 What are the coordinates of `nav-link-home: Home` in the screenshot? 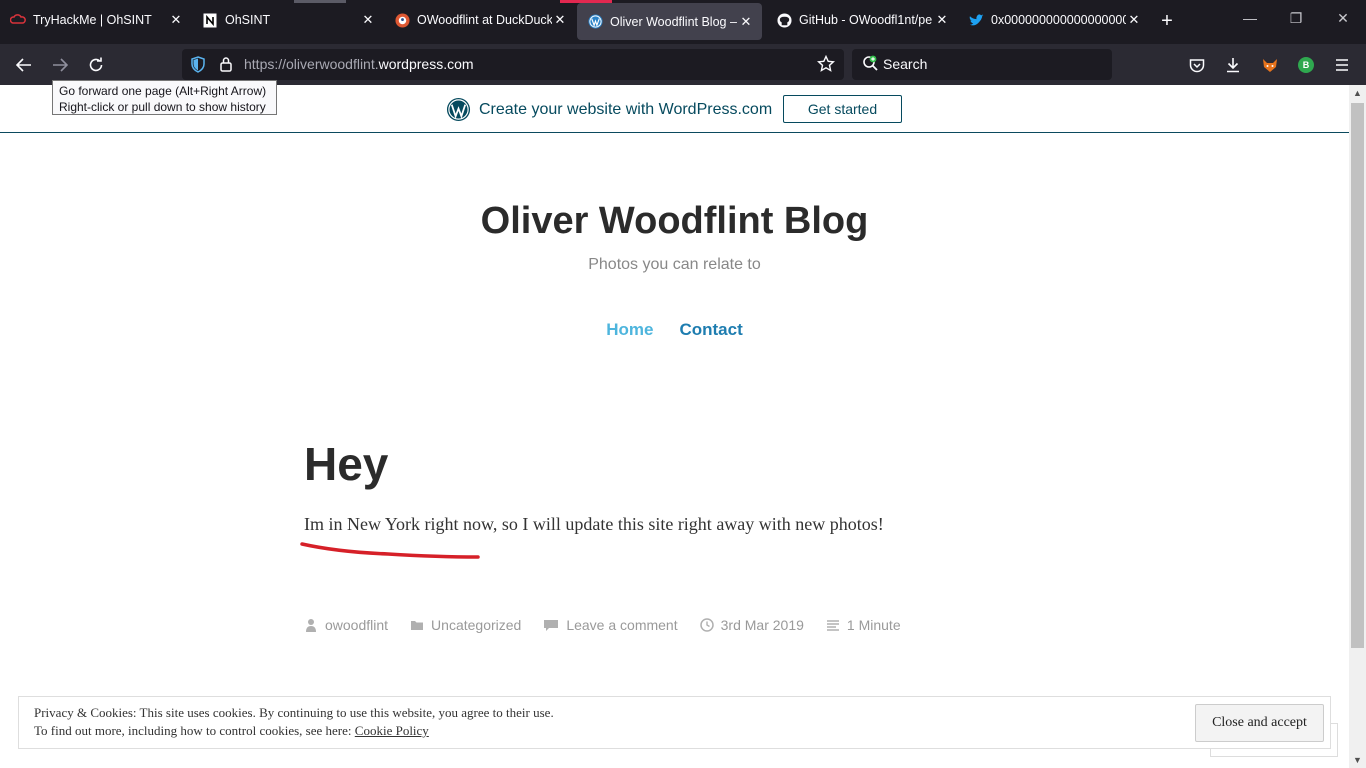 It's located at (629, 330).